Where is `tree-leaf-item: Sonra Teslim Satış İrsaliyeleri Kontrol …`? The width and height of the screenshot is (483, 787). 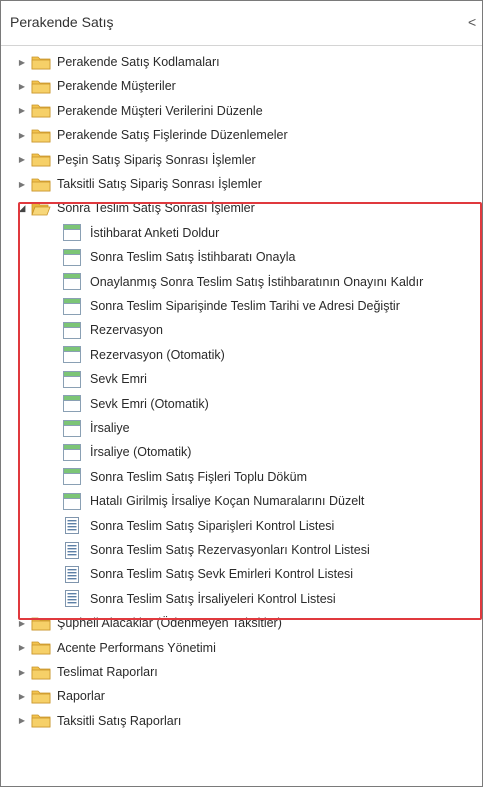 tree-leaf-item: Sonra Teslim Satış İrsaliyeleri Kontrol … is located at coordinates (236, 599).